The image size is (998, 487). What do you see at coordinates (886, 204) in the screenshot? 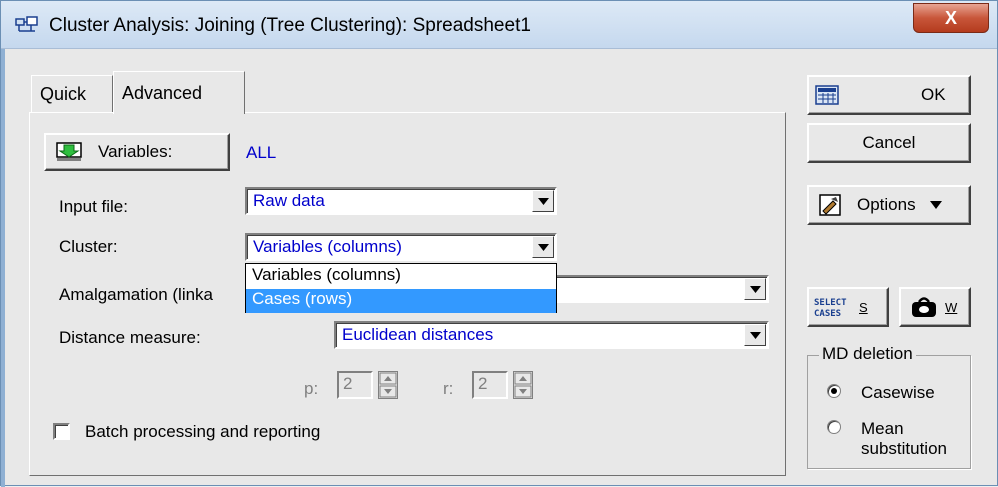
I see `options-button-label: Options` at bounding box center [886, 204].